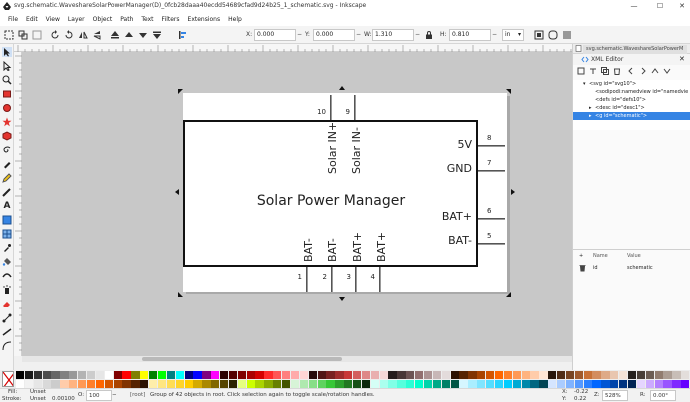  Describe the element at coordinates (682, 6) in the screenshot. I see `close-icon: ✕` at that location.